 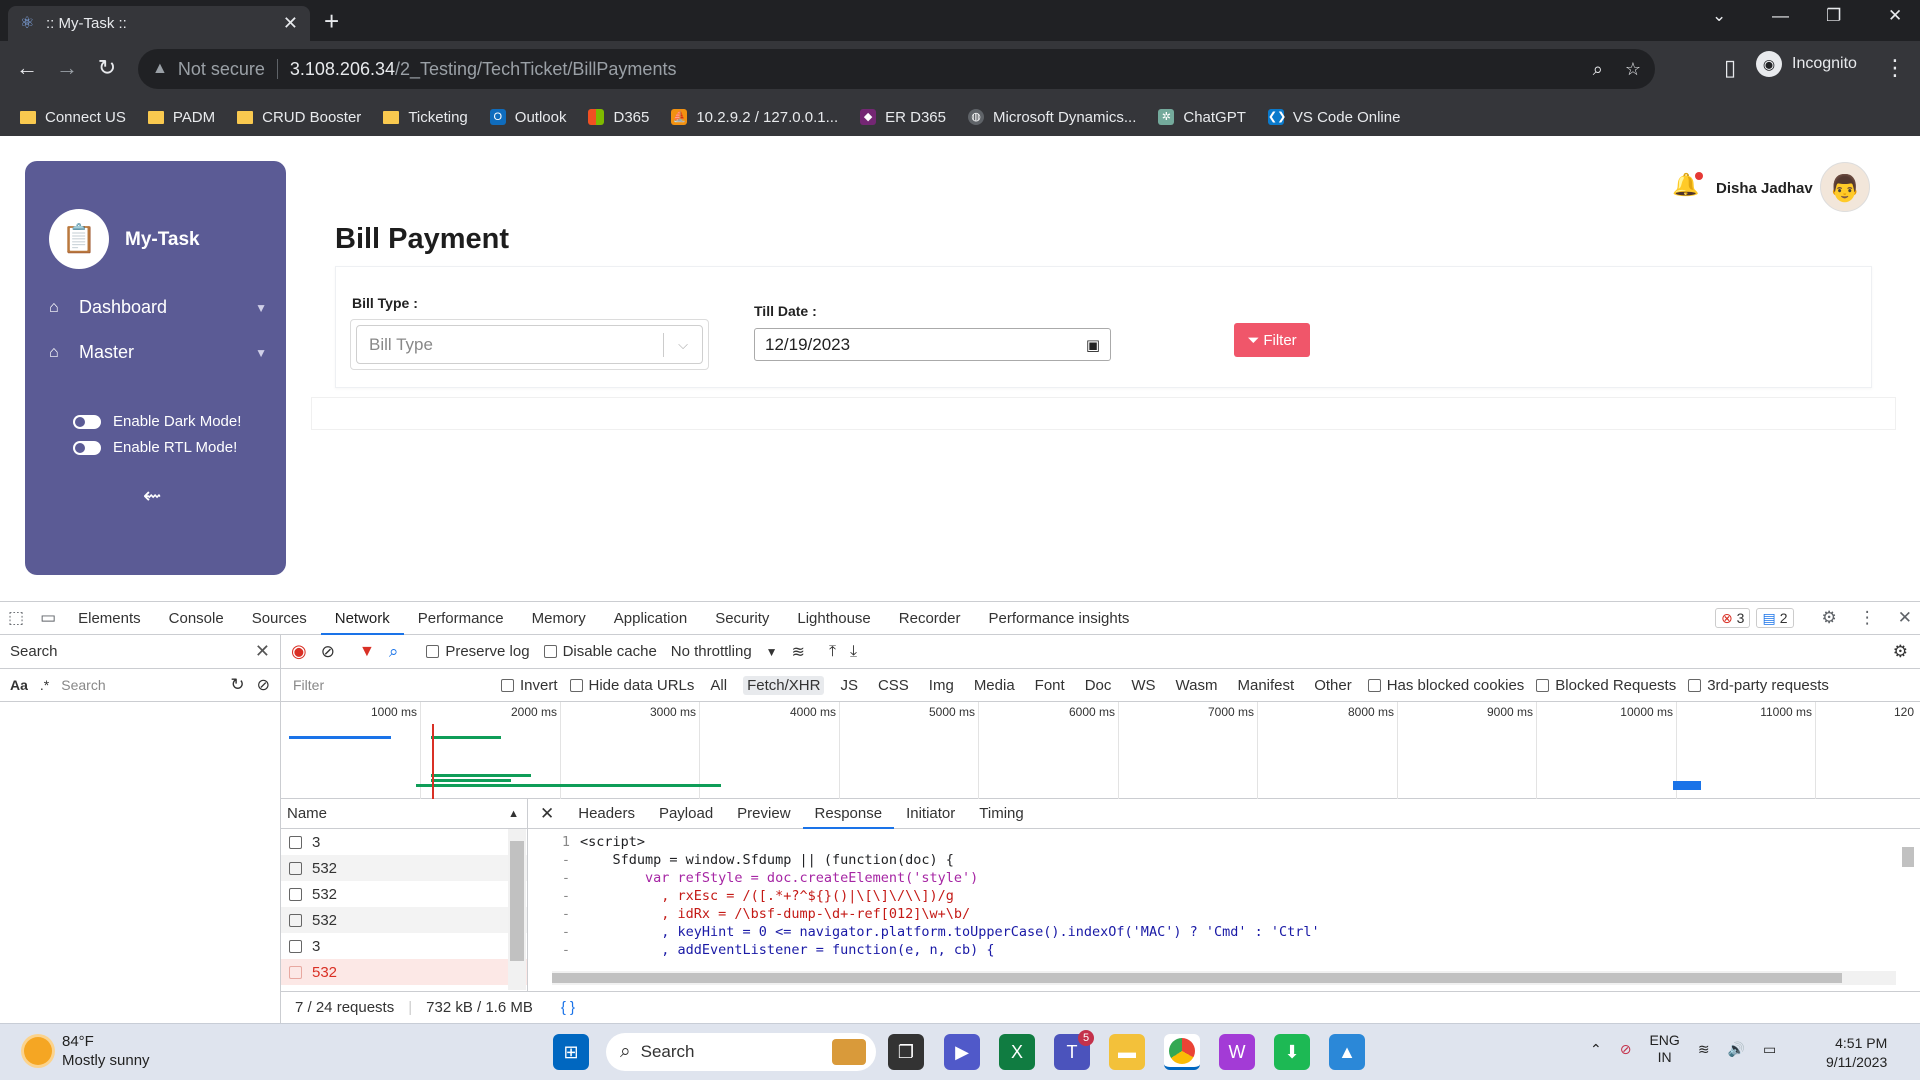 What do you see at coordinates (1127, 1052) in the screenshot?
I see `file-explorer-icon: ▬` at bounding box center [1127, 1052].